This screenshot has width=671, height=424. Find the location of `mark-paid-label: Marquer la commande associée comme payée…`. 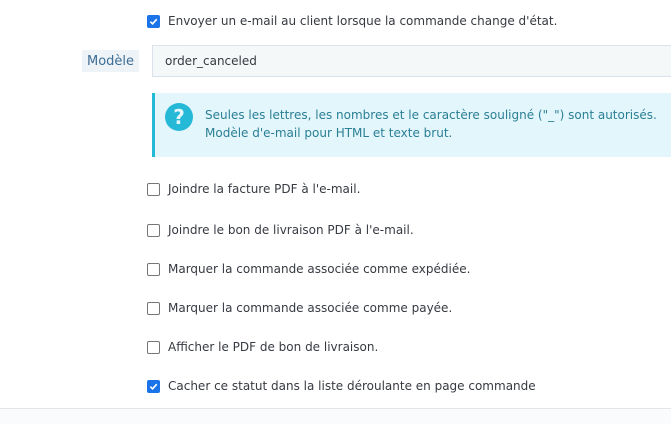

mark-paid-label: Marquer la commande associée comme payée… is located at coordinates (310, 308).